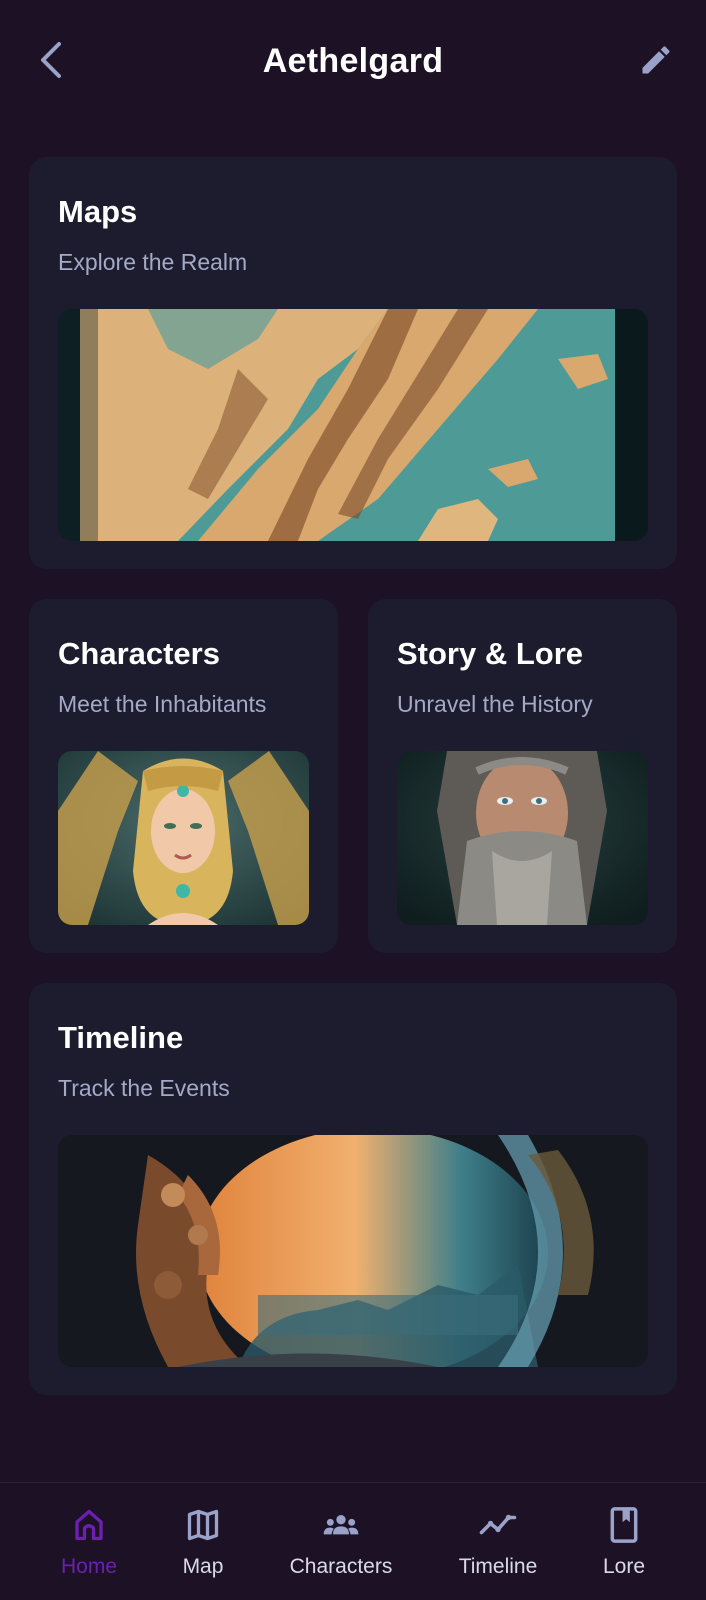 Image resolution: width=706 pixels, height=1600 pixels. I want to click on maps-image, so click(353, 425).